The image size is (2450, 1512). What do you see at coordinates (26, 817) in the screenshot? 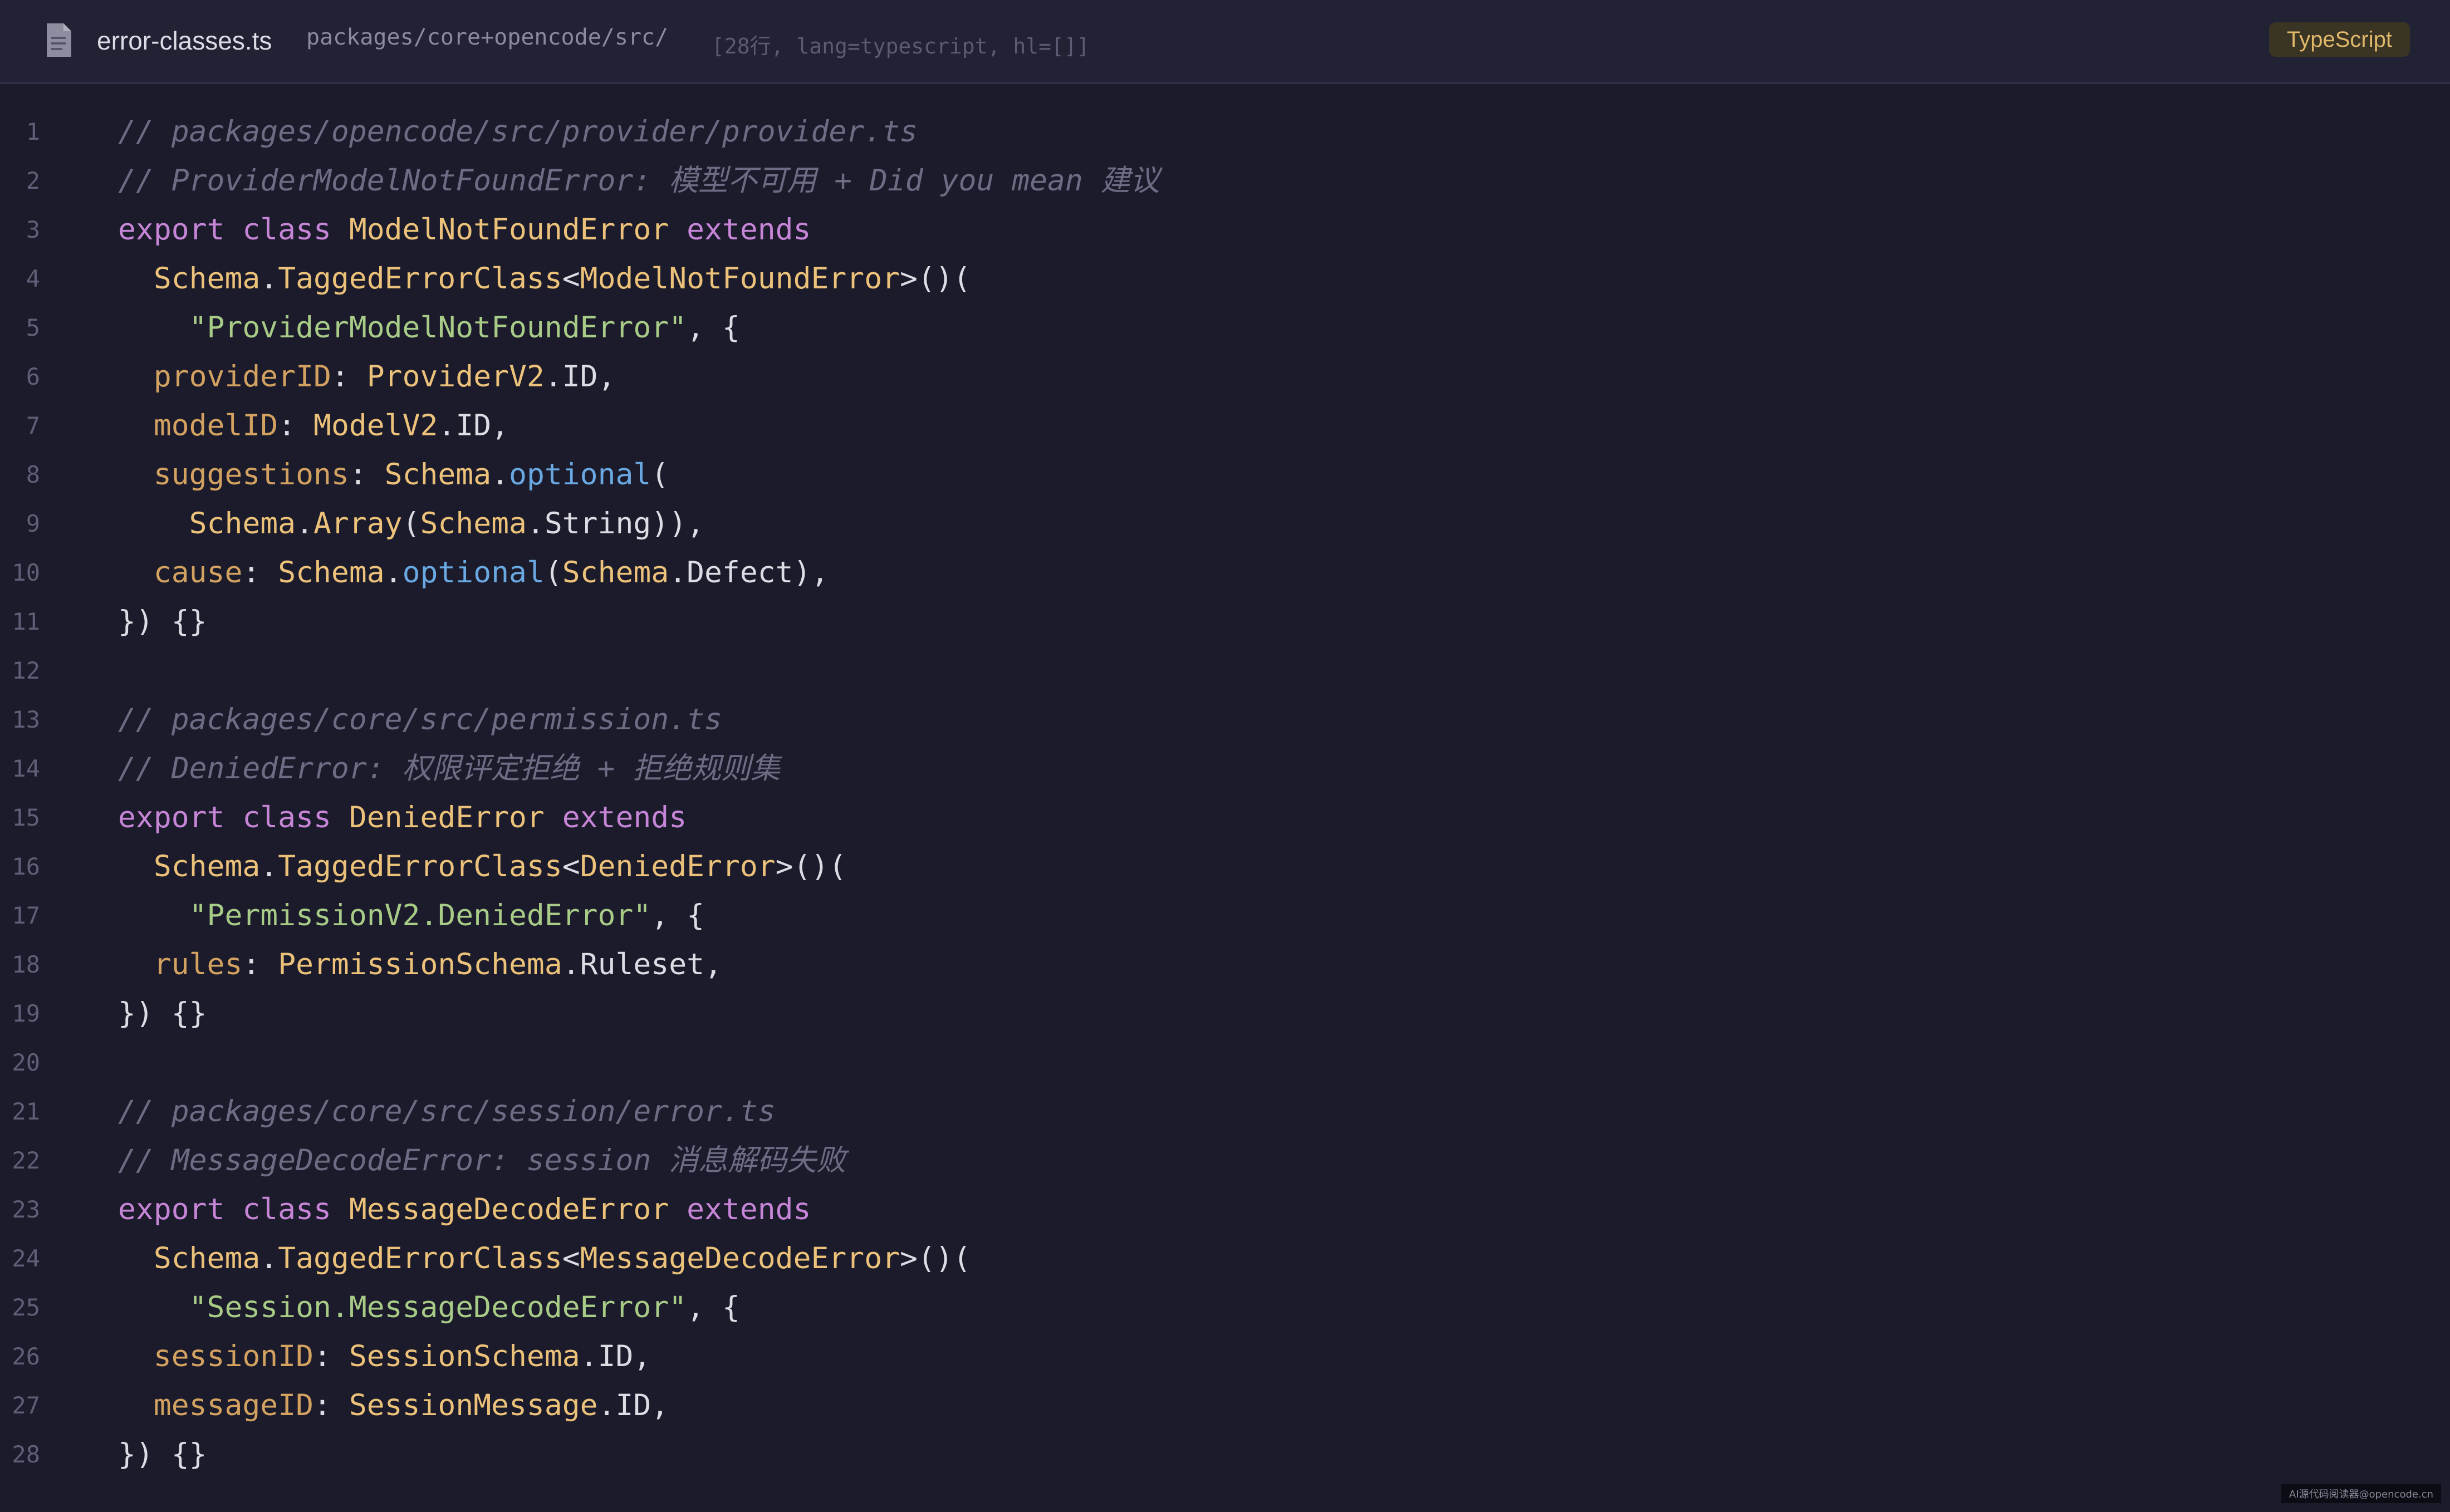
I see `line-number: 15` at bounding box center [26, 817].